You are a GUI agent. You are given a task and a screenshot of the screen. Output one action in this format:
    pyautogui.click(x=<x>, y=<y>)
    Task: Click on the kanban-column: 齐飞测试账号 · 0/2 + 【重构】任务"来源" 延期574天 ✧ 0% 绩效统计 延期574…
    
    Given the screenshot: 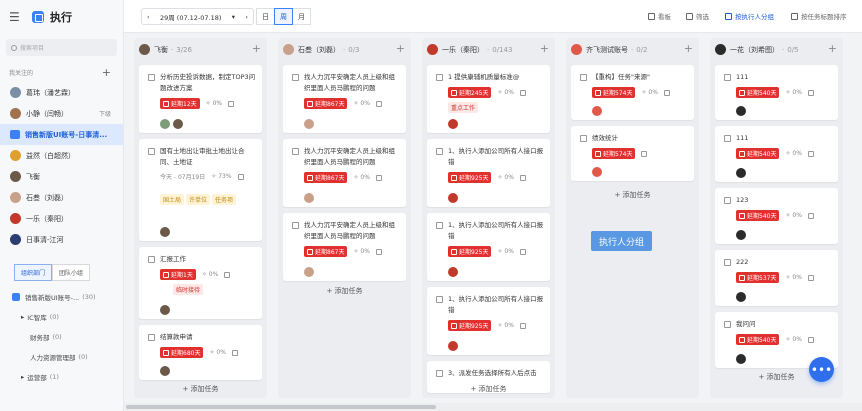 What is the action you would take?
    pyautogui.click(x=632, y=218)
    